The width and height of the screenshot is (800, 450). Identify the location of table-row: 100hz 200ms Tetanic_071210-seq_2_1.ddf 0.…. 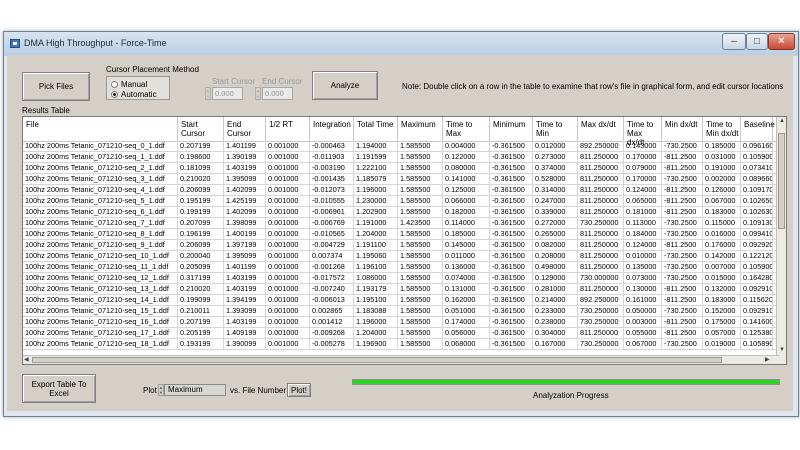
(403, 168).